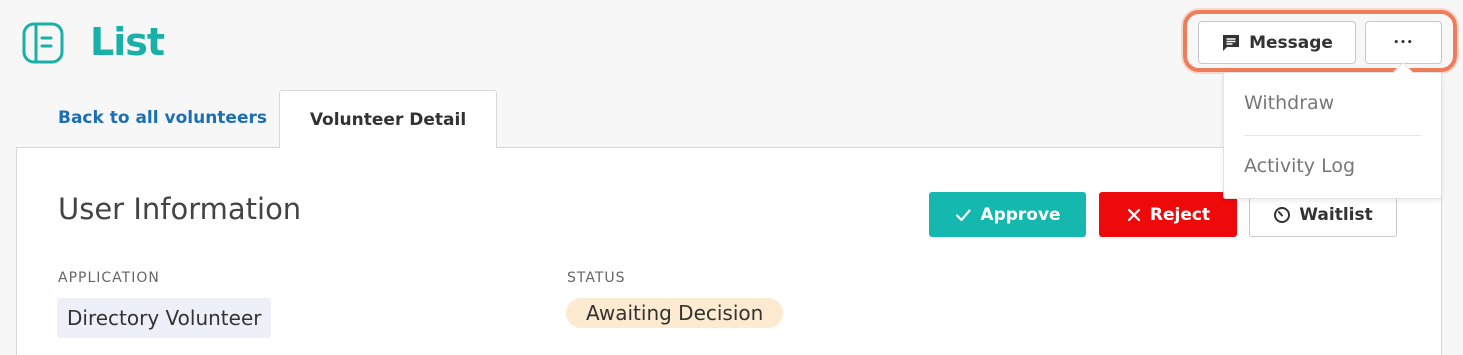  I want to click on application-value: Directory Volunteer, so click(164, 318).